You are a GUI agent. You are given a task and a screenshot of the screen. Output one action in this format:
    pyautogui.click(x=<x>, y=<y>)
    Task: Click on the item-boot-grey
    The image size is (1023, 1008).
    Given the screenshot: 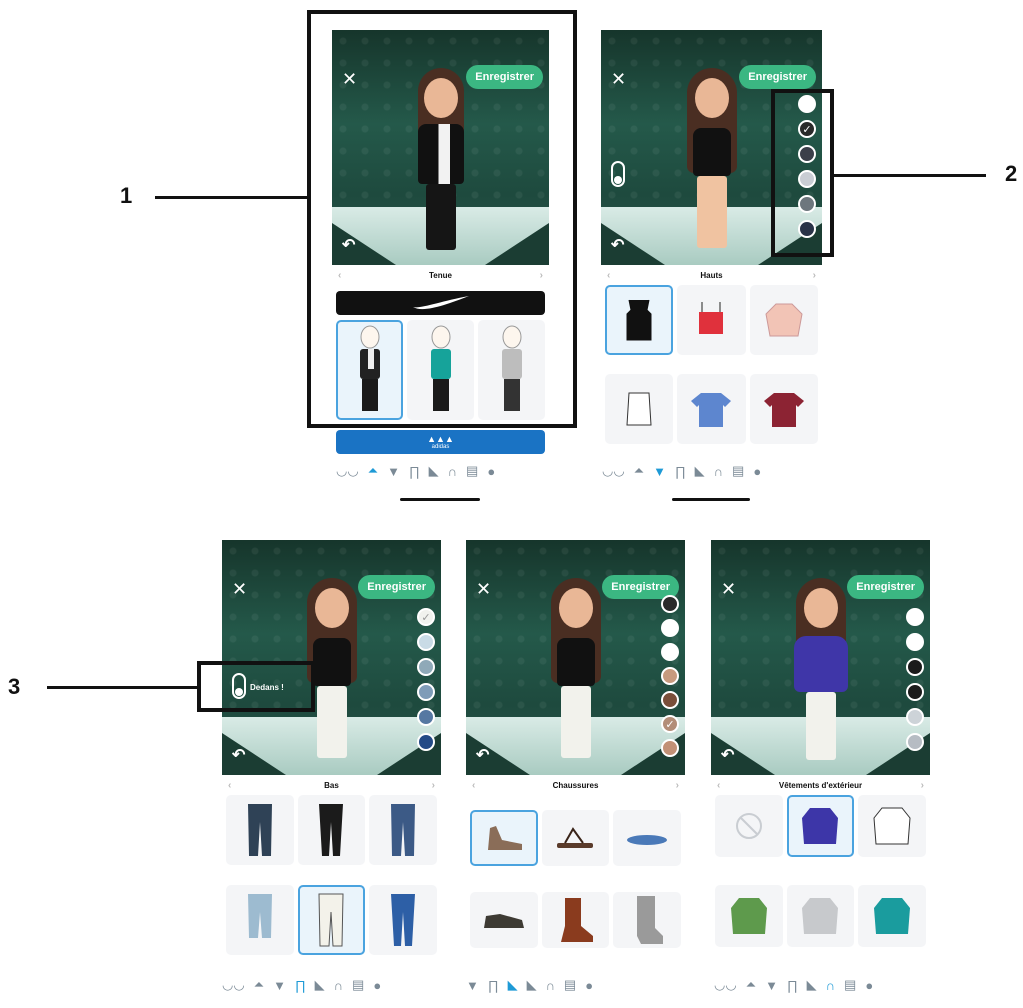 What is the action you would take?
    pyautogui.click(x=647, y=920)
    